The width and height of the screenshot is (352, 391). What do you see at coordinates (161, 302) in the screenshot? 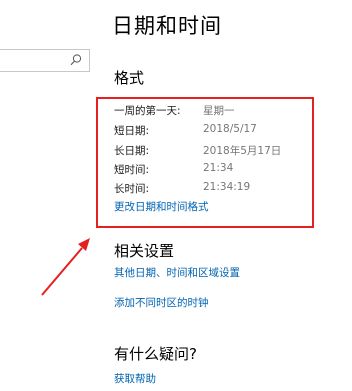
I see `add-clocks-different-time-zones-link: 添加不同时区的时钟` at bounding box center [161, 302].